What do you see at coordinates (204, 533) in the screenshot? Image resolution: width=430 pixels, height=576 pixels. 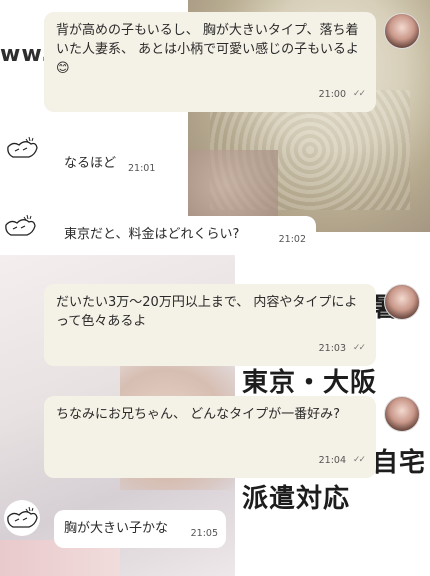 I see `message-time: 21:05` at bounding box center [204, 533].